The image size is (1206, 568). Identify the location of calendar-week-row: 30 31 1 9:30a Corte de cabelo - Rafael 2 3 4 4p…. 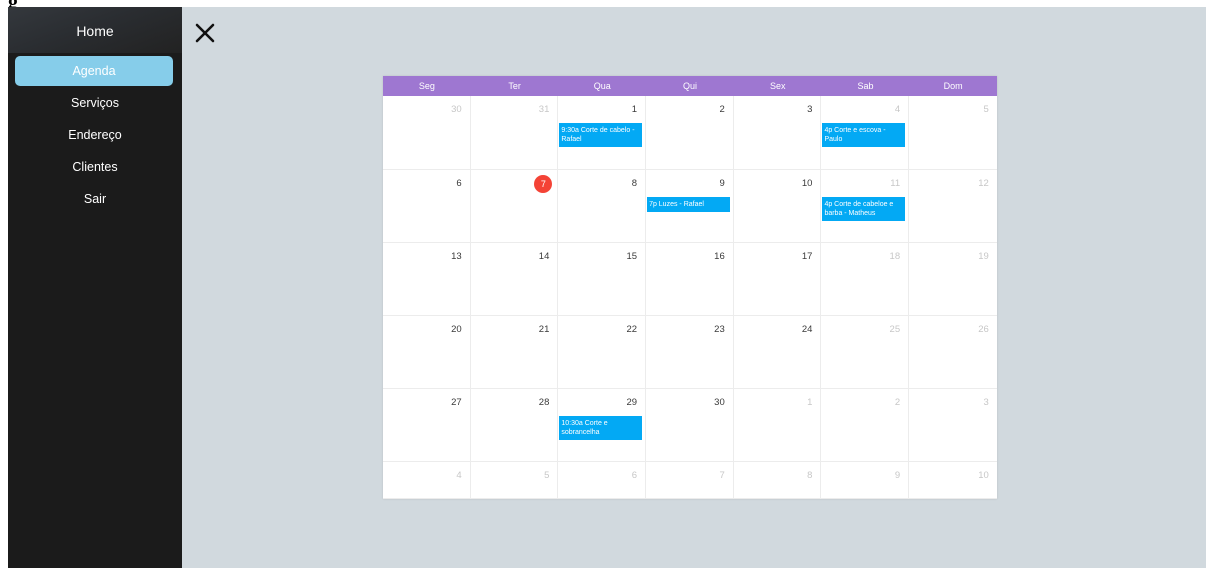
(690, 133).